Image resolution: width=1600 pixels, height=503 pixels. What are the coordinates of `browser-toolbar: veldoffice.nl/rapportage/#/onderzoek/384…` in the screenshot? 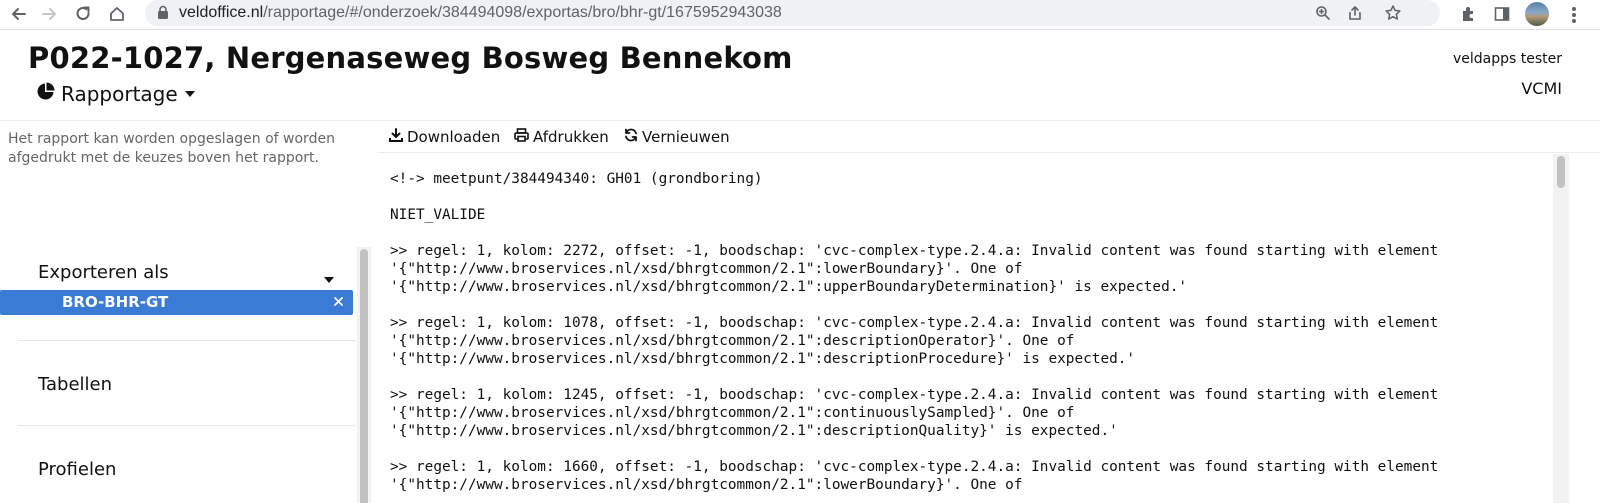 It's located at (800, 15).